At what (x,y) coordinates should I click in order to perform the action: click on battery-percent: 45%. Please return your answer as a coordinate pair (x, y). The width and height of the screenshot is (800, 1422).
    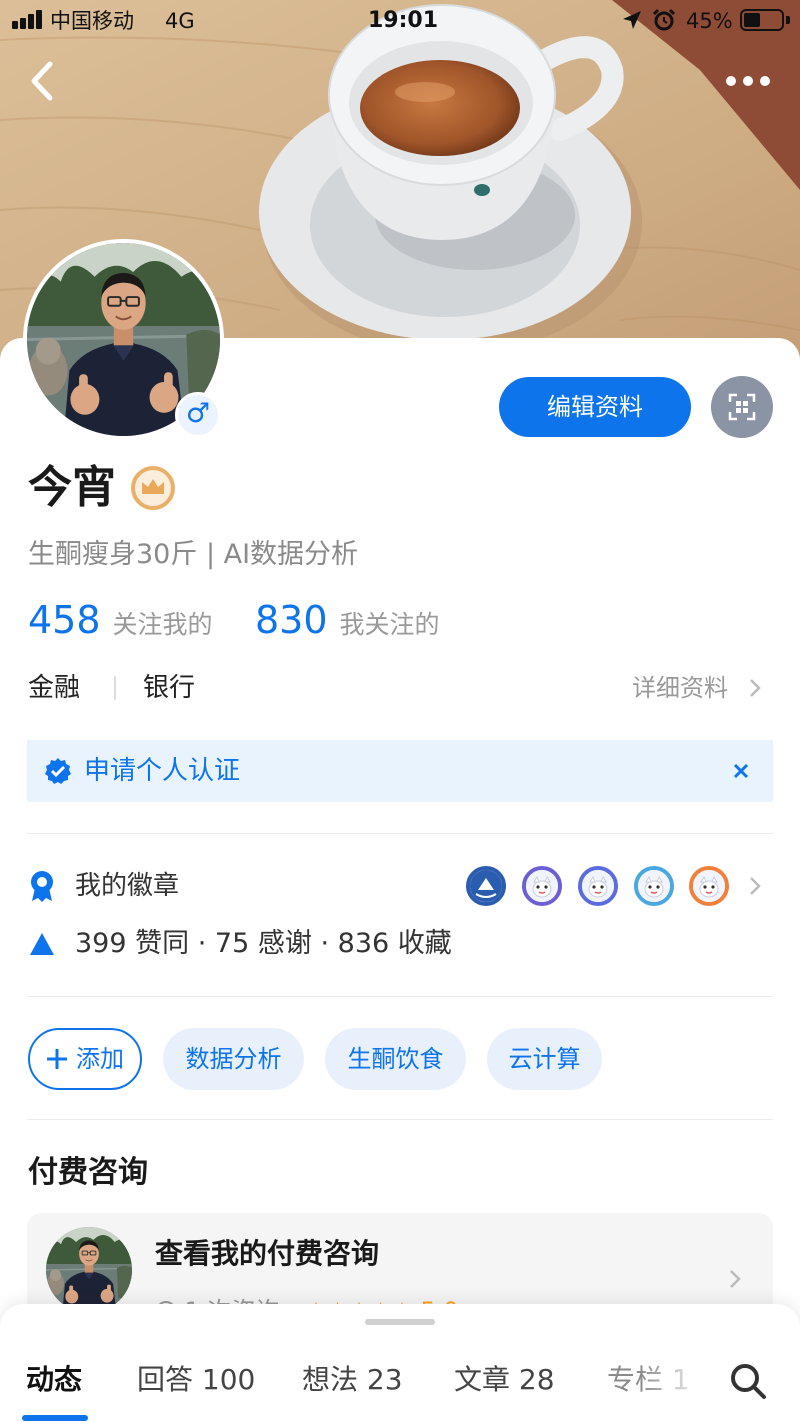
    Looking at the image, I should click on (709, 21).